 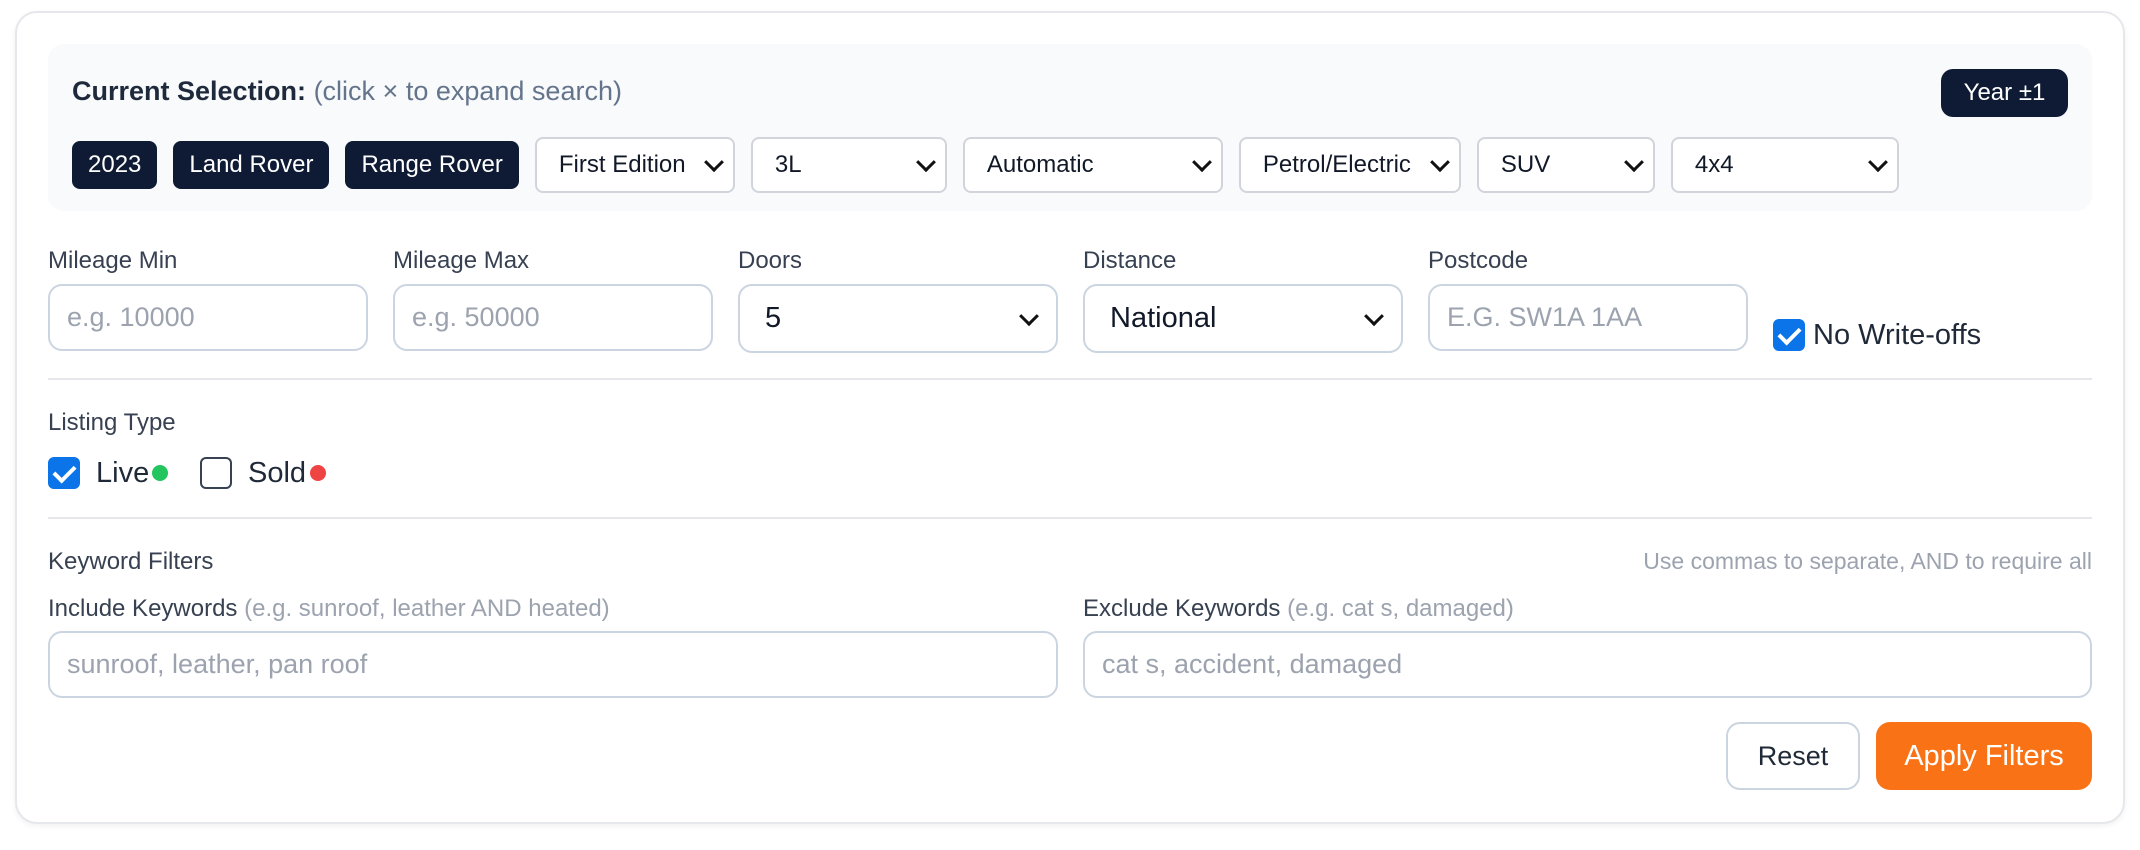 What do you see at coordinates (143, 608) in the screenshot?
I see `include-keywords-title: Include Keywords` at bounding box center [143, 608].